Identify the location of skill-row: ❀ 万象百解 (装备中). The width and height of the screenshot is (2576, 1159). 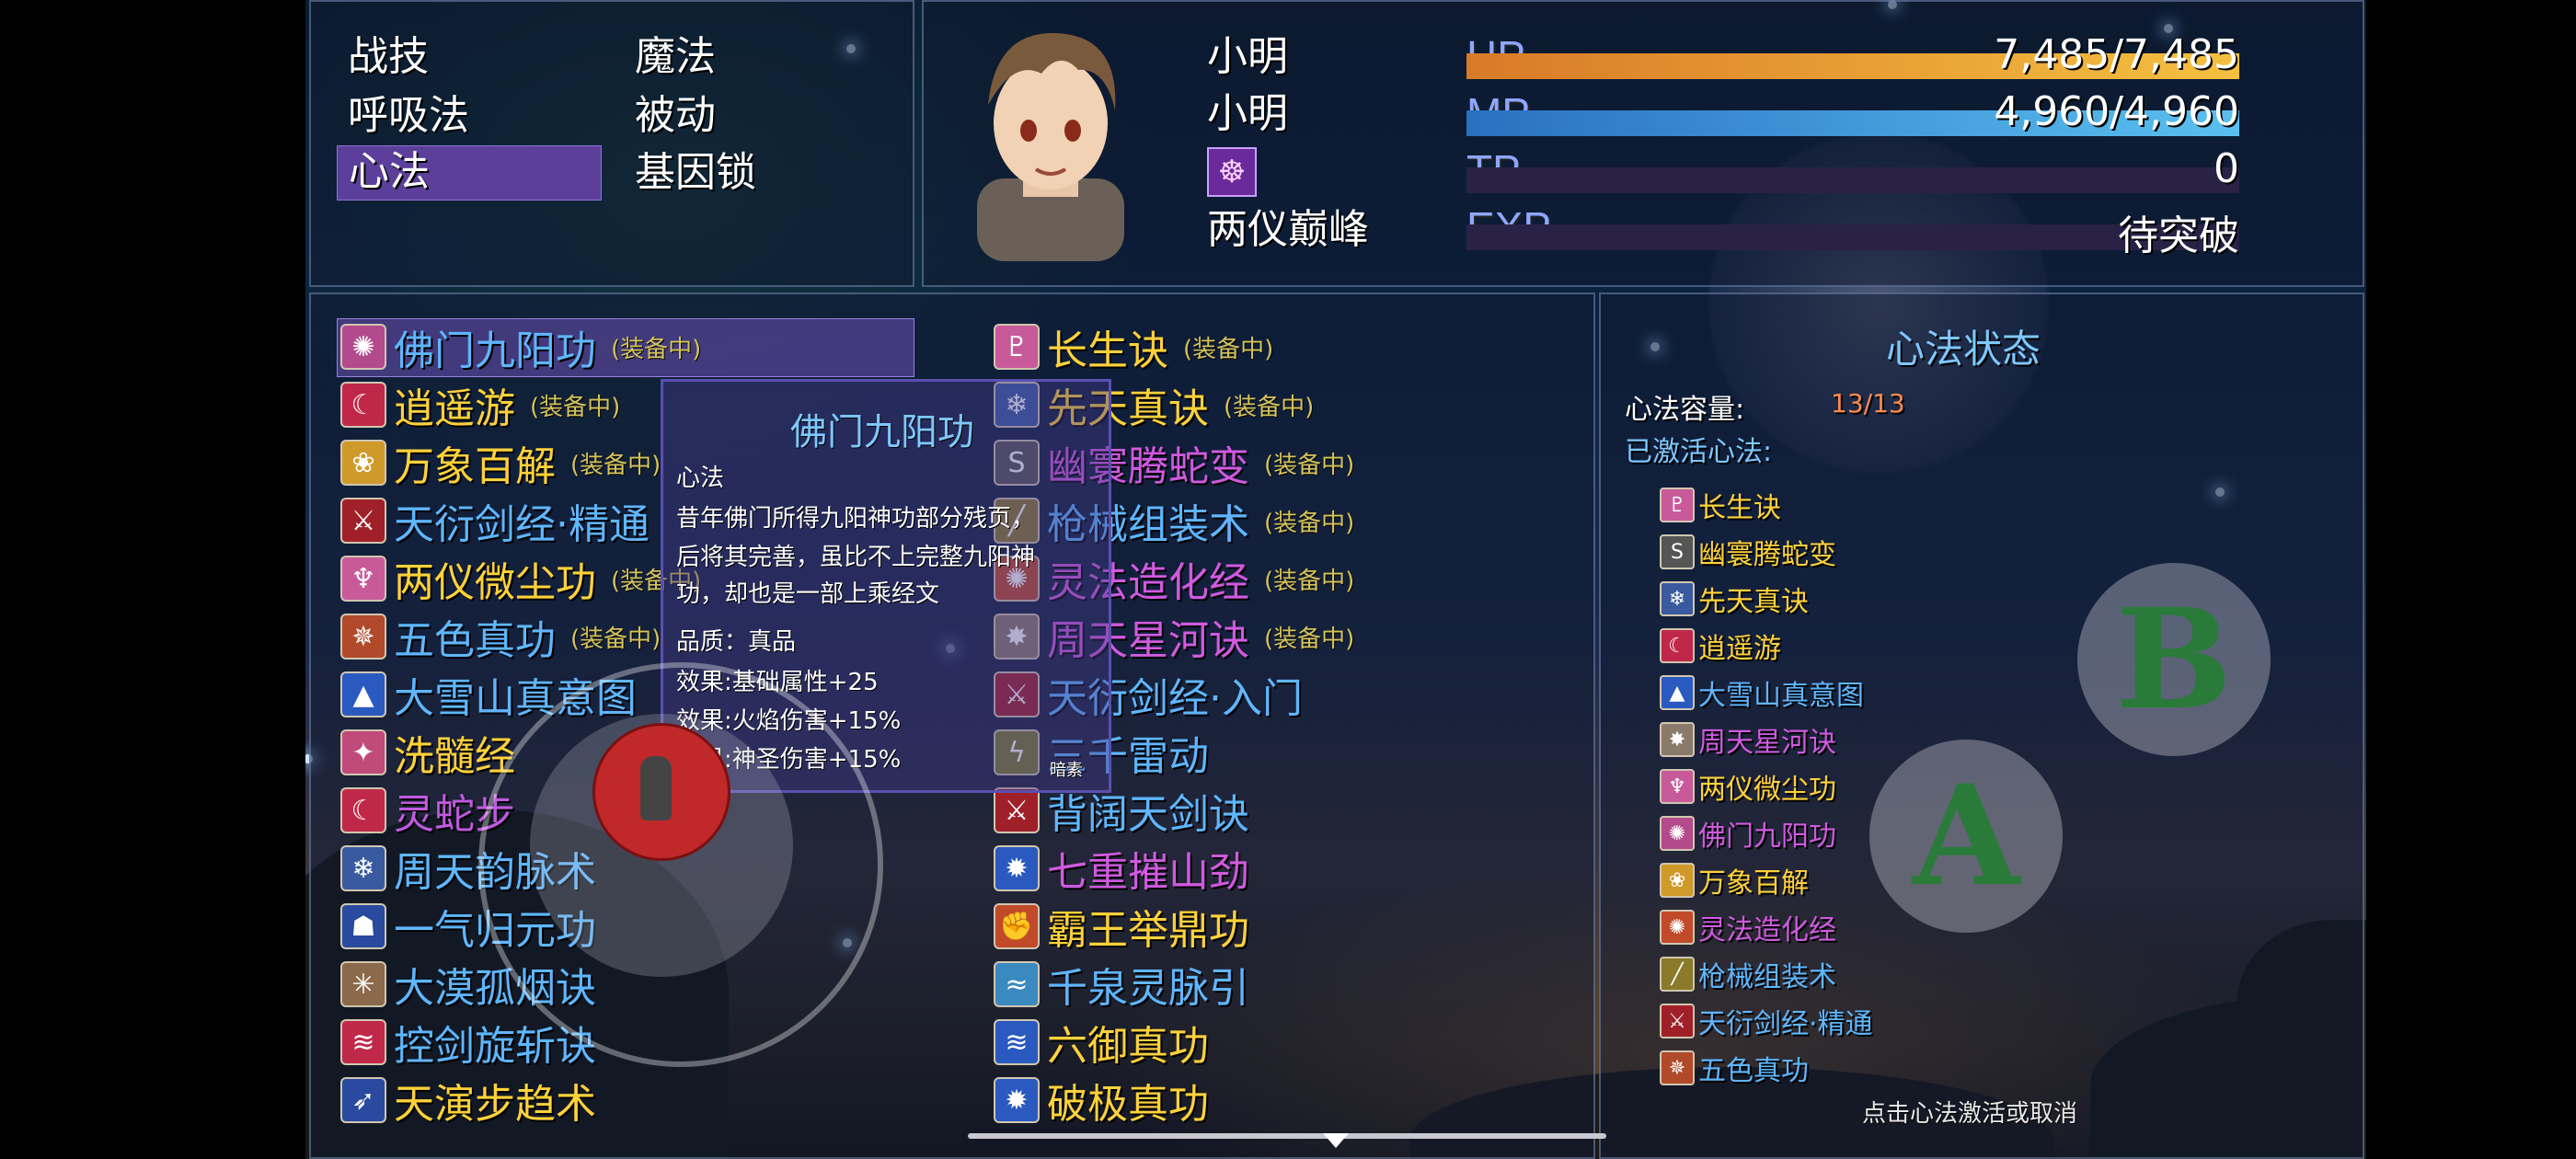
(500, 463).